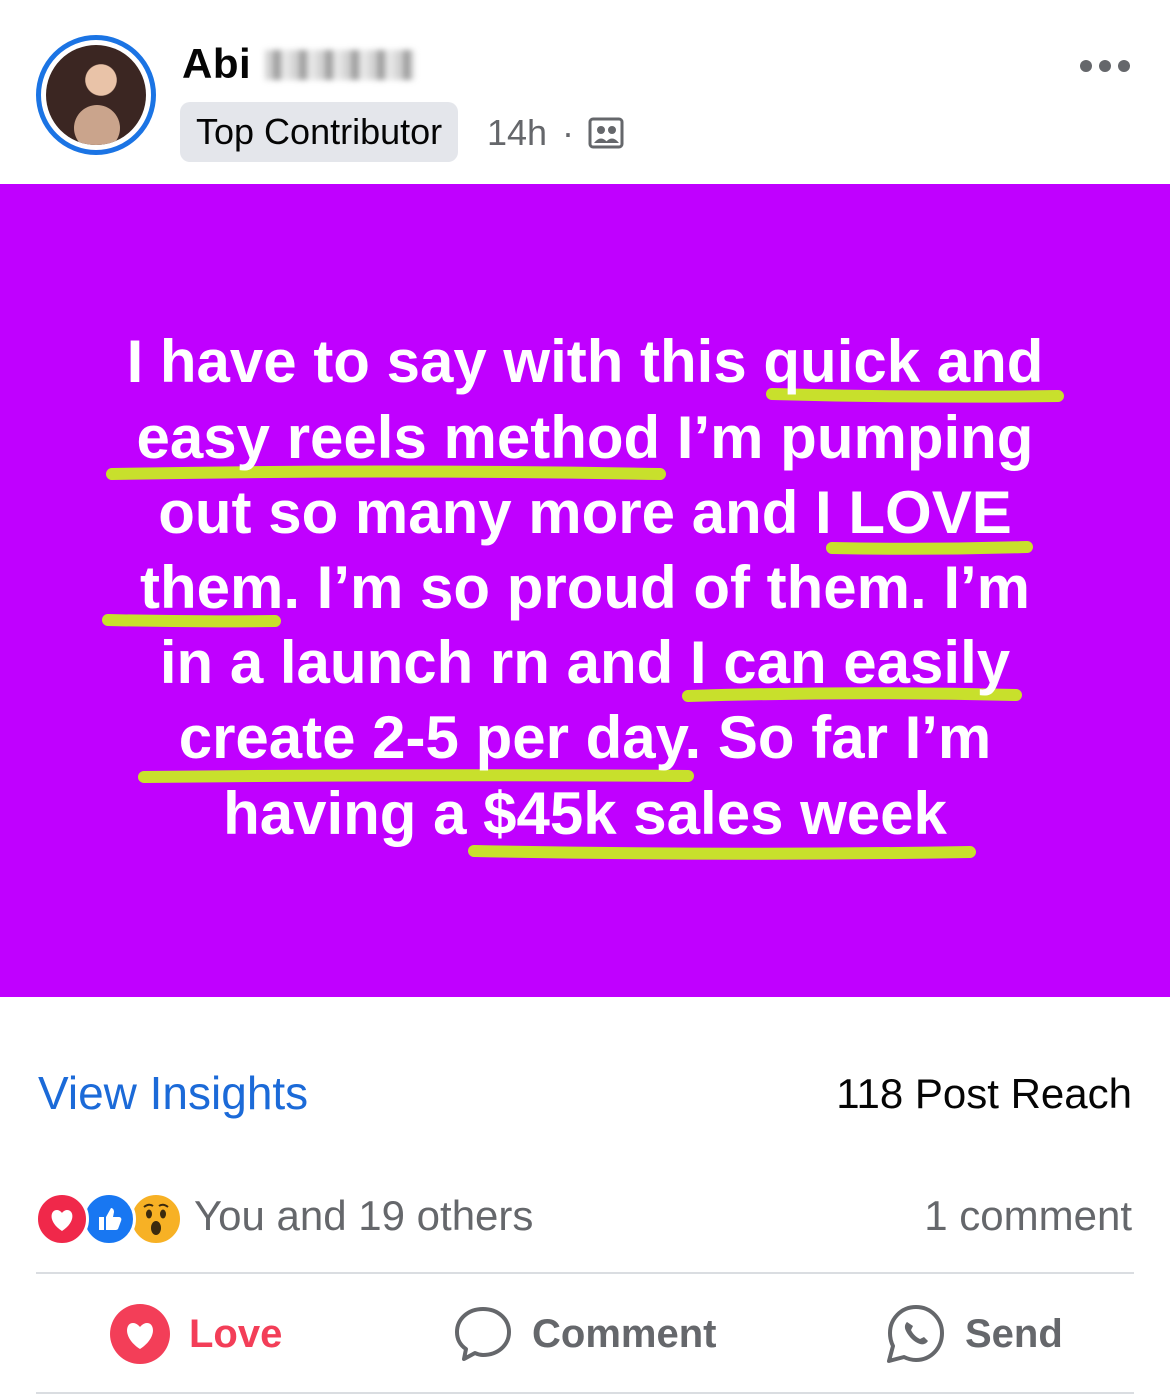 The width and height of the screenshot is (1170, 1396). I want to click on send-button: Send, so click(974, 1334).